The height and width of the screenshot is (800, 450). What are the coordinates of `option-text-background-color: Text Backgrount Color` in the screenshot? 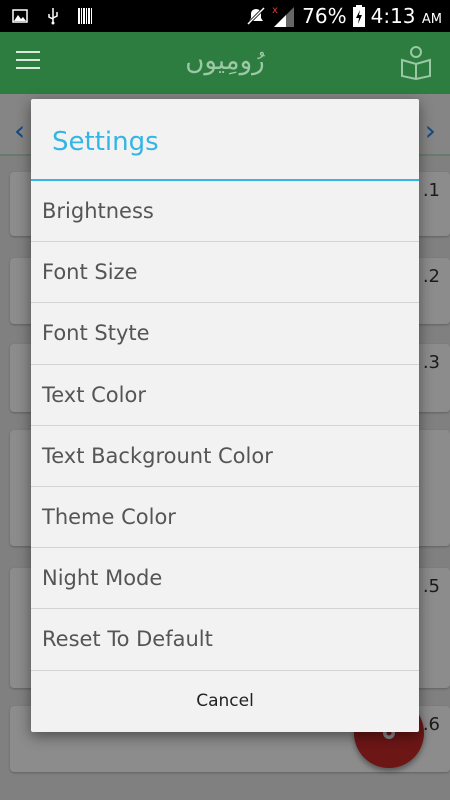 It's located at (225, 456).